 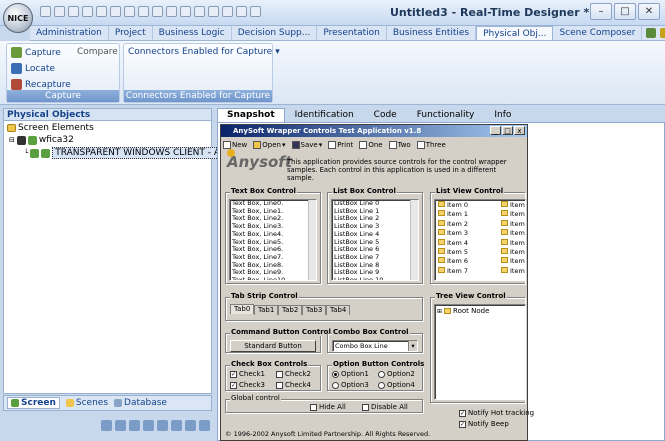 What do you see at coordinates (45, 11) in the screenshot?
I see `new-icon` at bounding box center [45, 11].